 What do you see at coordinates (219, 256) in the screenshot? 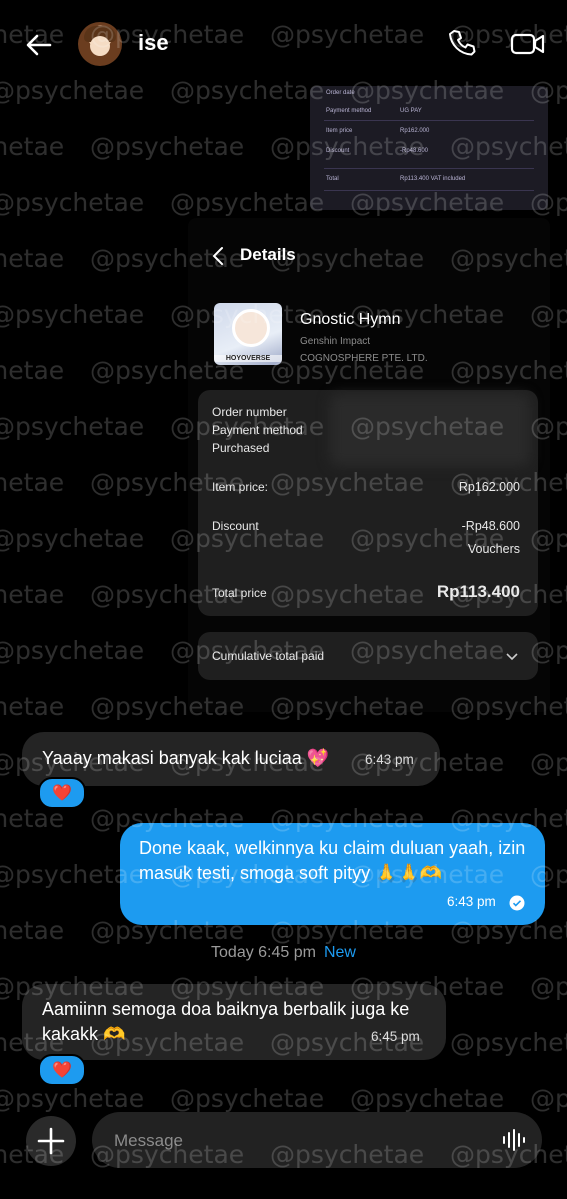
I see `chevron-left-icon` at bounding box center [219, 256].